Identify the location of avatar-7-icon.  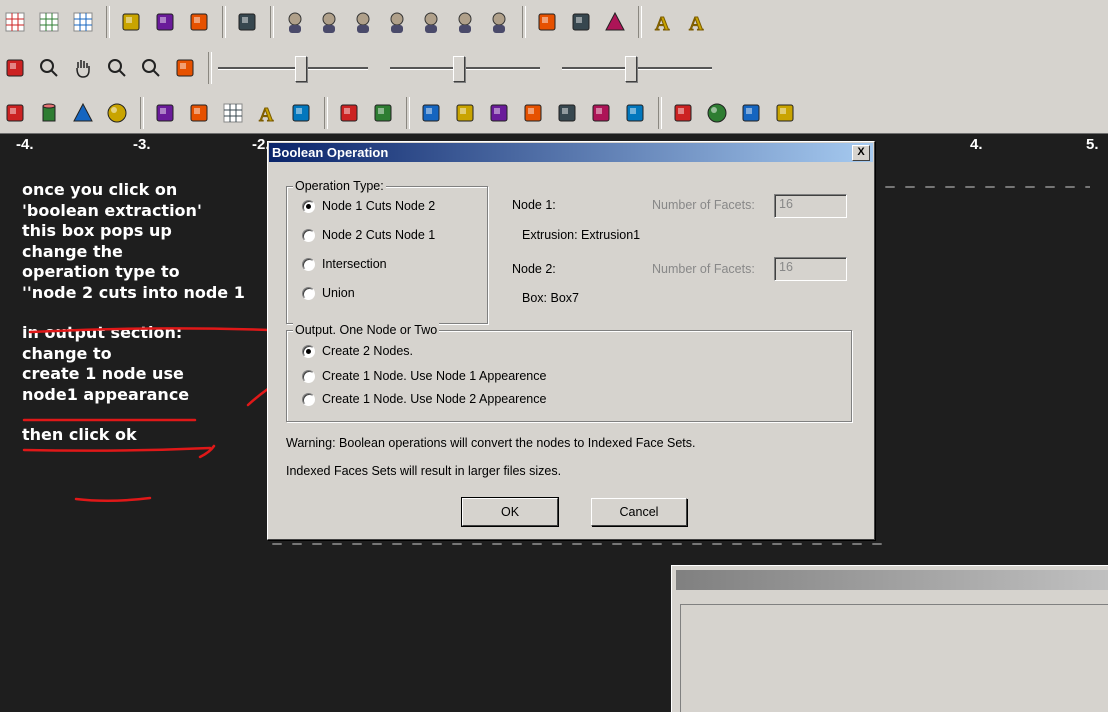
(499, 22).